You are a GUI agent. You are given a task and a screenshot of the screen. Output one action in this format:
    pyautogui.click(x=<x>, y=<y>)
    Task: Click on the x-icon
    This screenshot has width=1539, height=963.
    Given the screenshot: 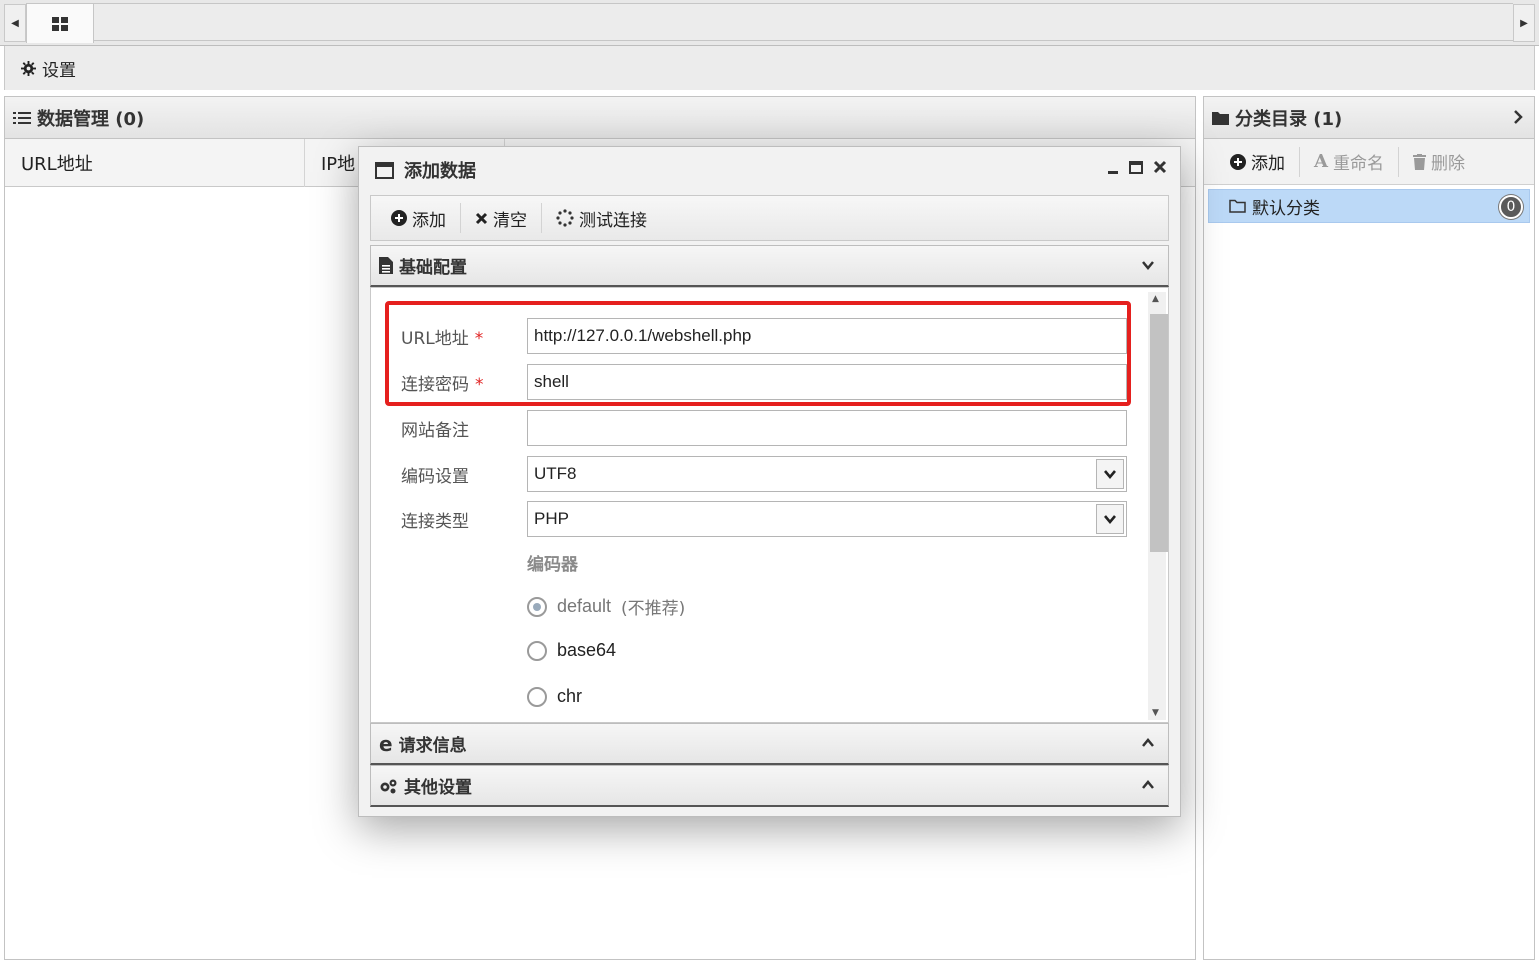 What is the action you would take?
    pyautogui.click(x=481, y=218)
    